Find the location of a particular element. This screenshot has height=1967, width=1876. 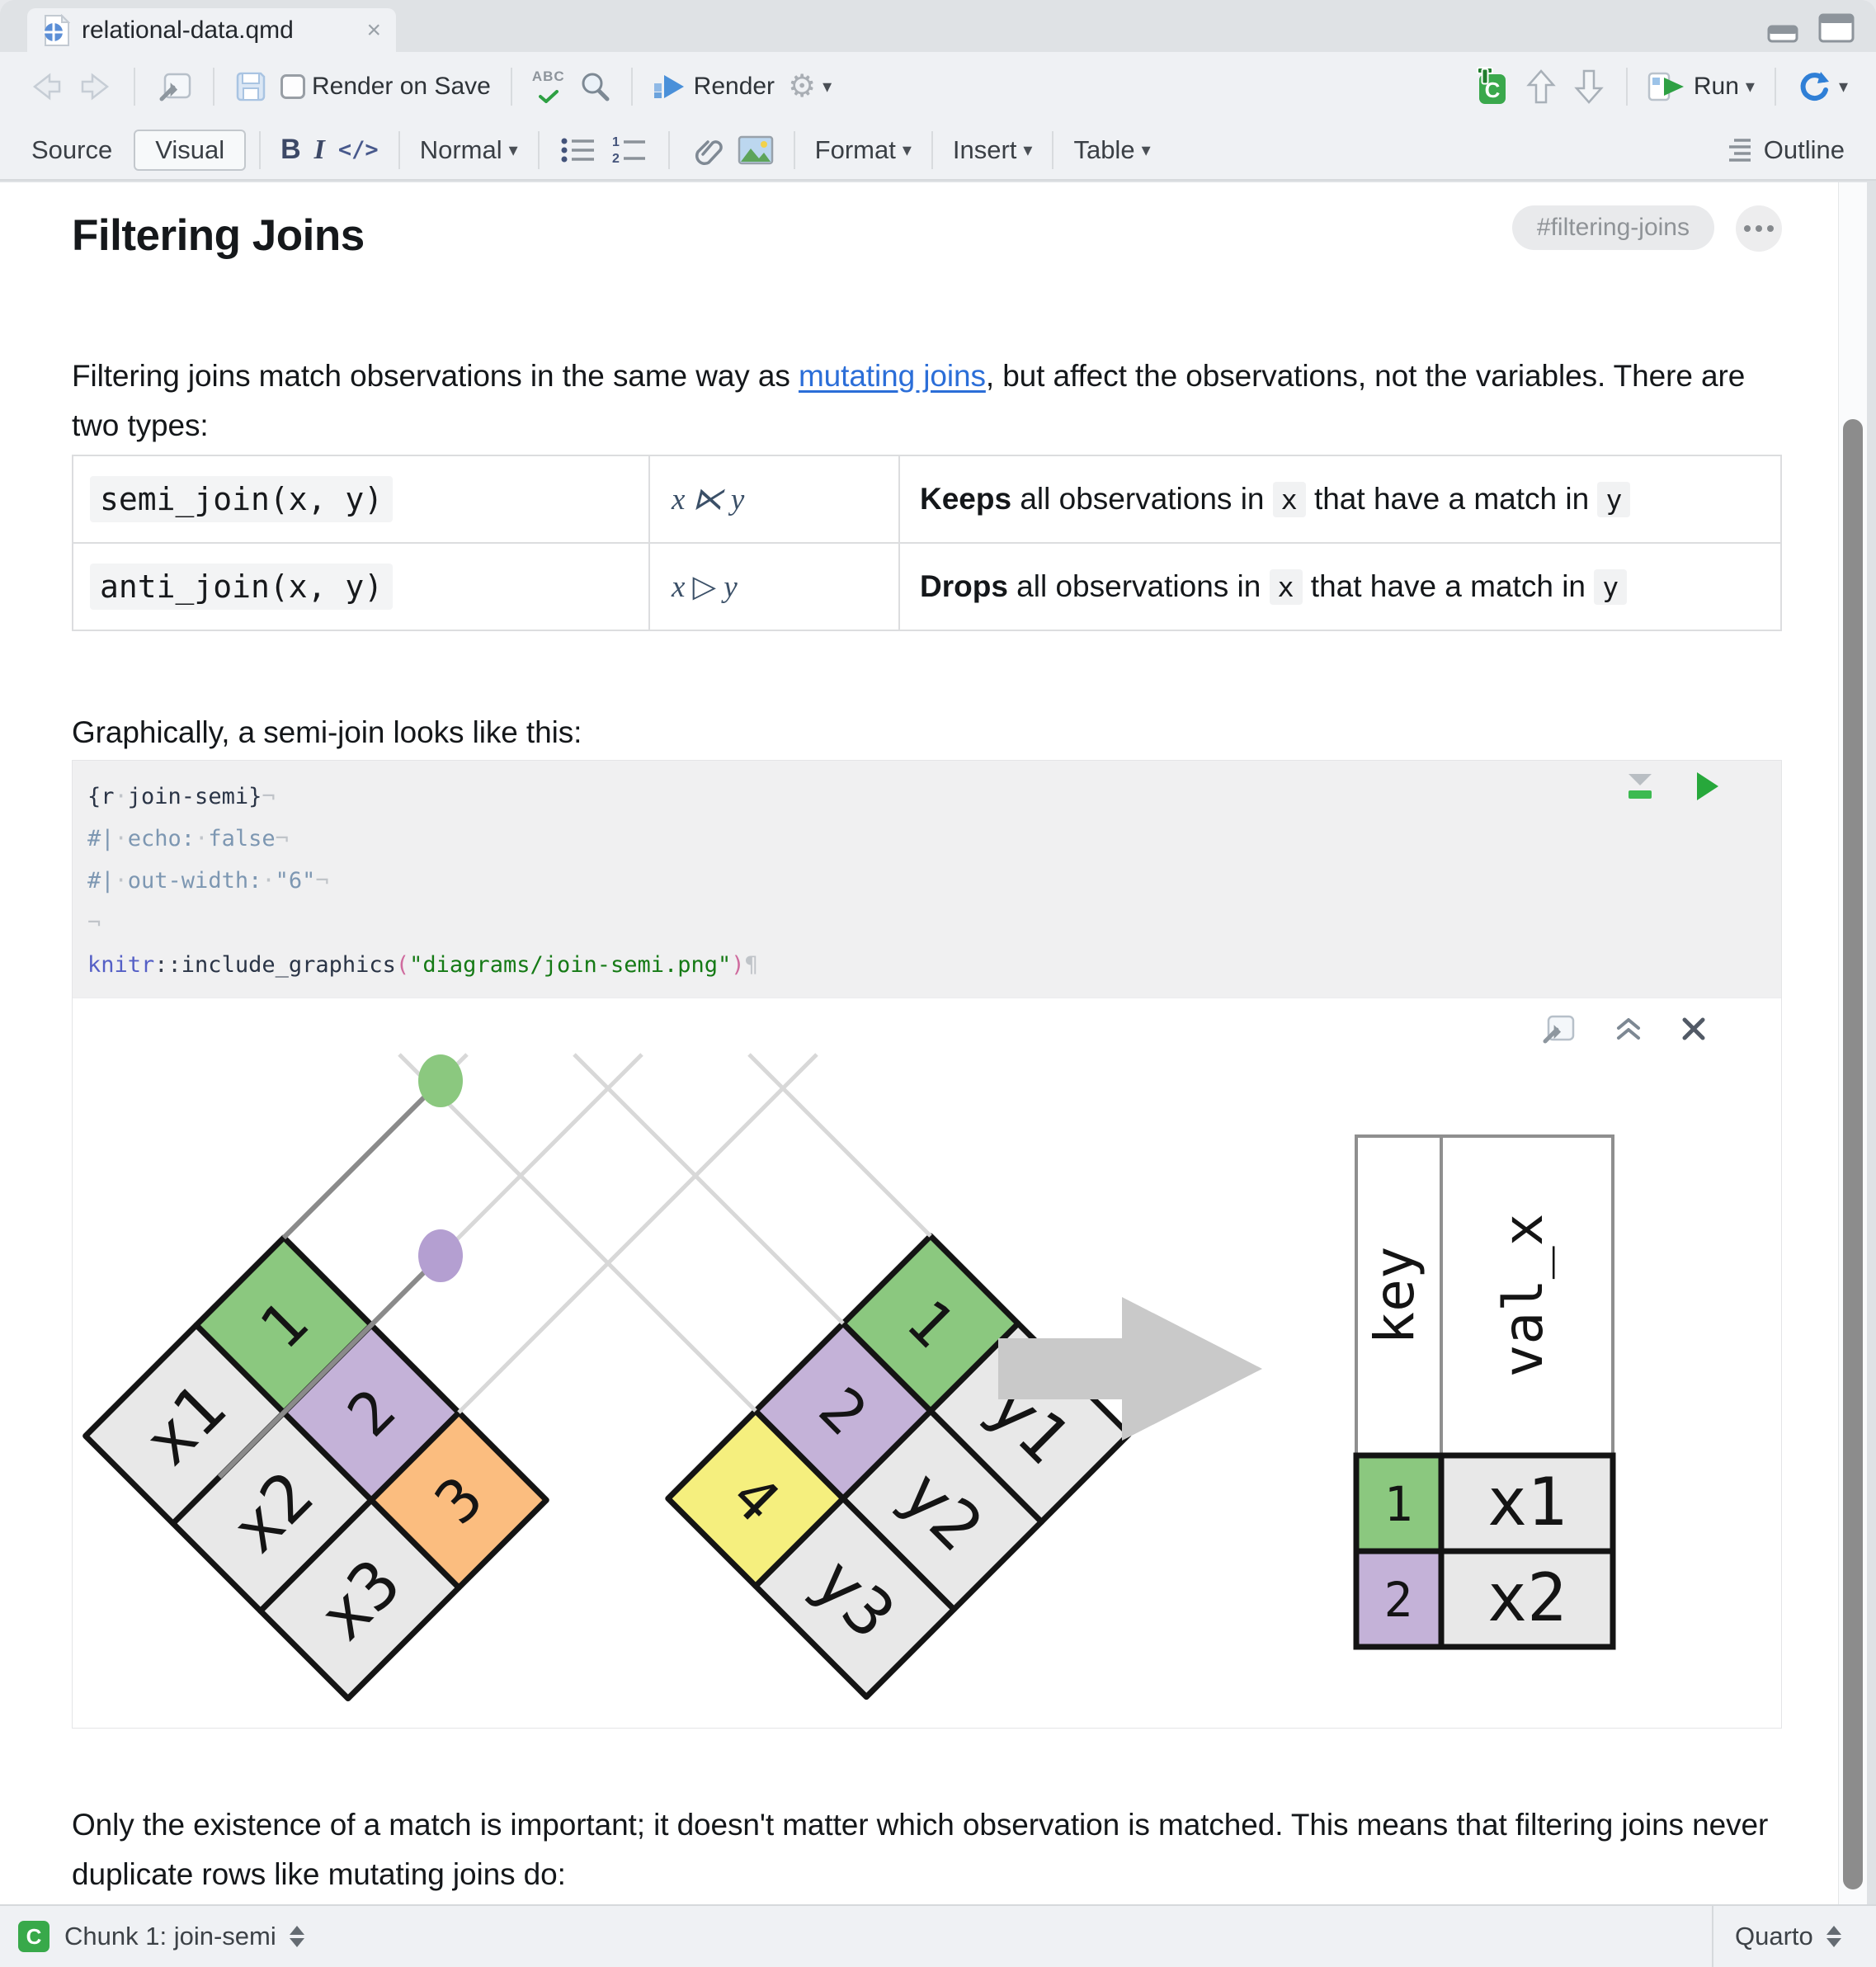

gear-icon: ⚙ is located at coordinates (802, 86).